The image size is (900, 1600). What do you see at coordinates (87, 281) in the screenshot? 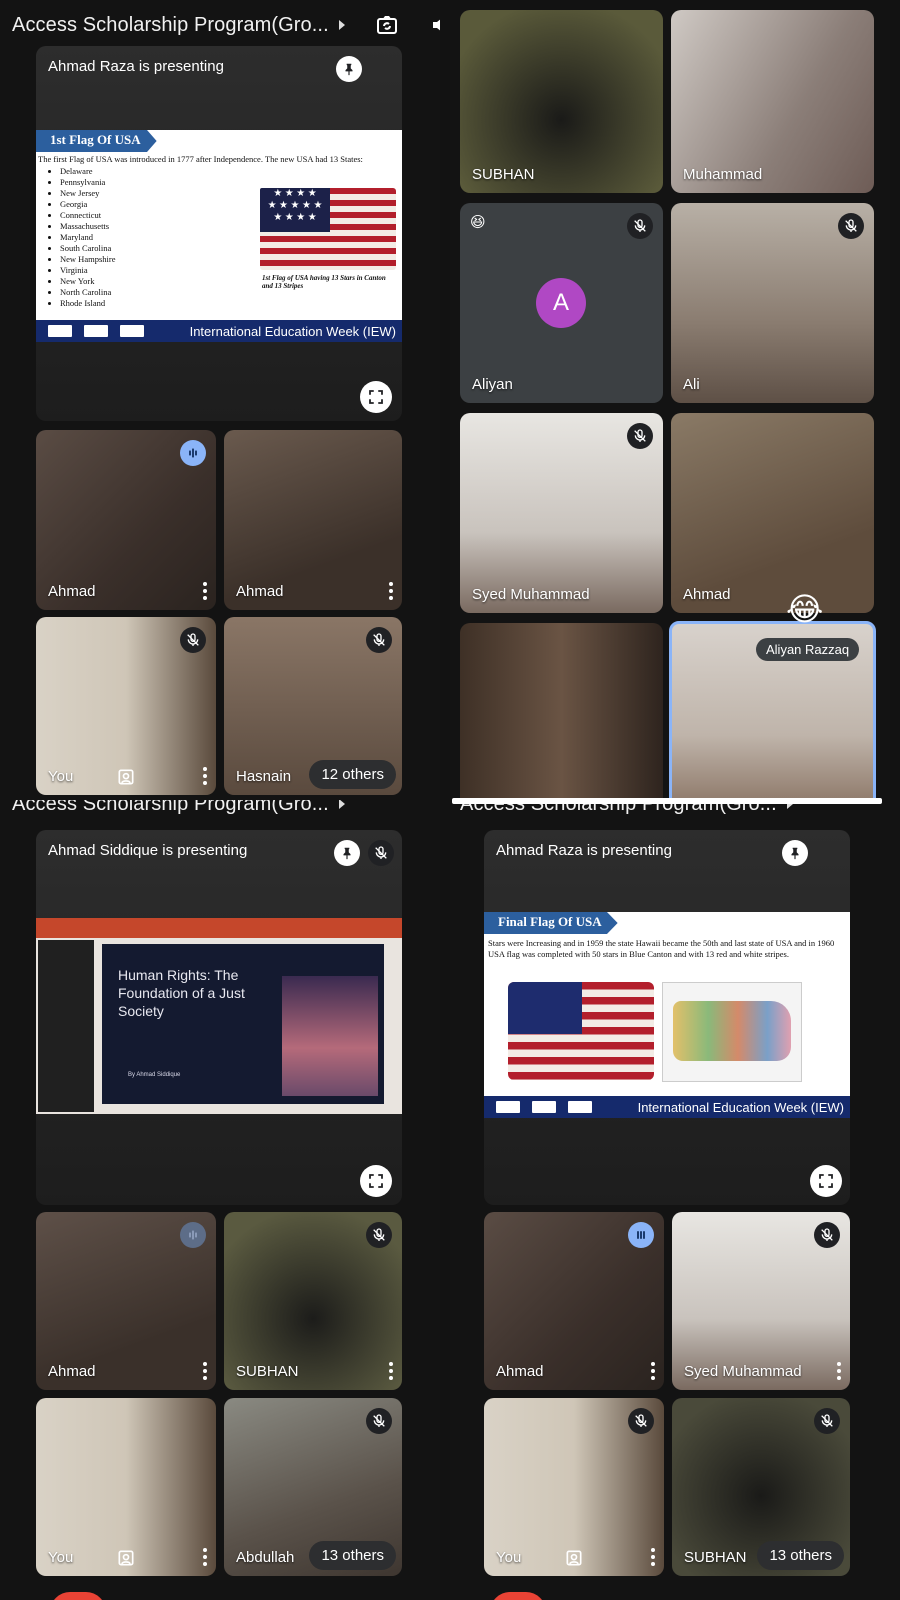
I see `state-item: New York` at bounding box center [87, 281].